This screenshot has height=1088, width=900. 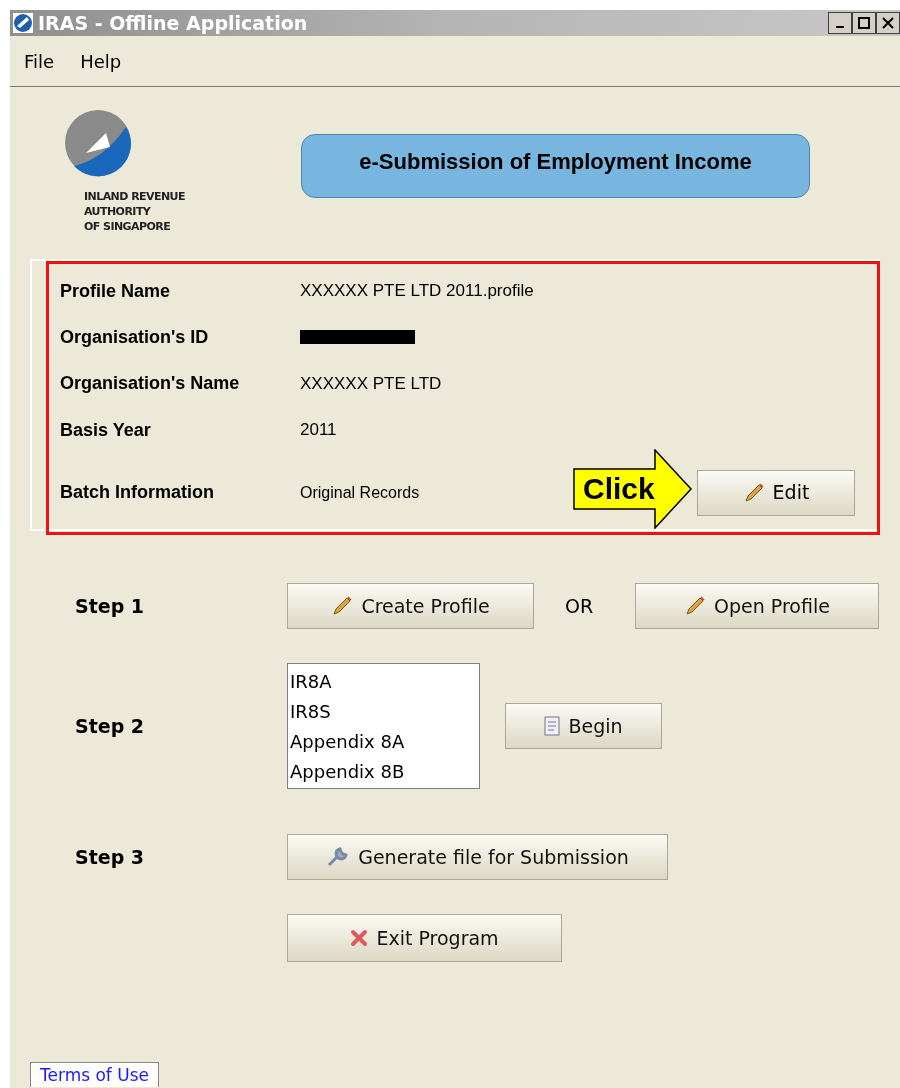 What do you see at coordinates (110, 857) in the screenshot?
I see `step-label: Step 3` at bounding box center [110, 857].